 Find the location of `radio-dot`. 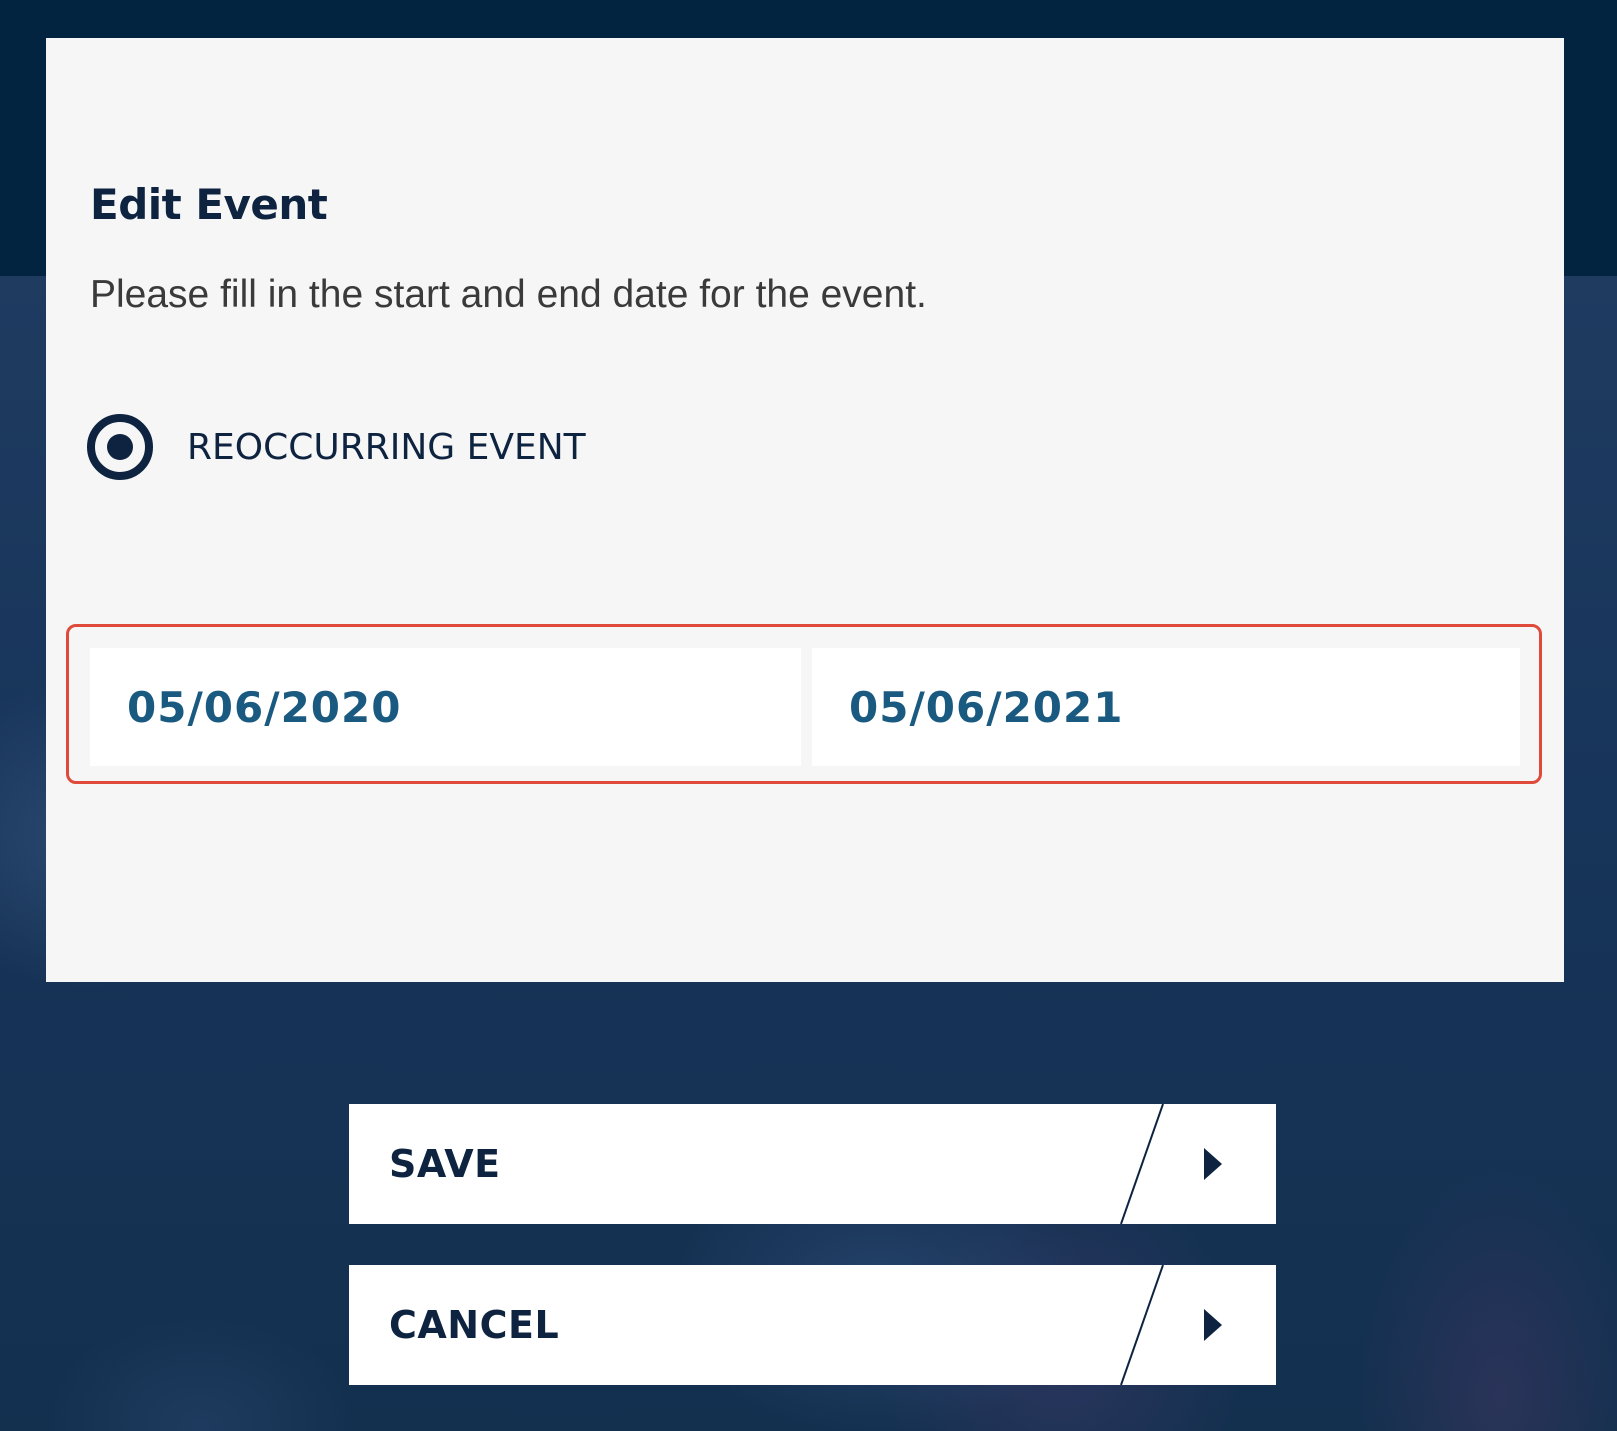

radio-dot is located at coordinates (120, 447).